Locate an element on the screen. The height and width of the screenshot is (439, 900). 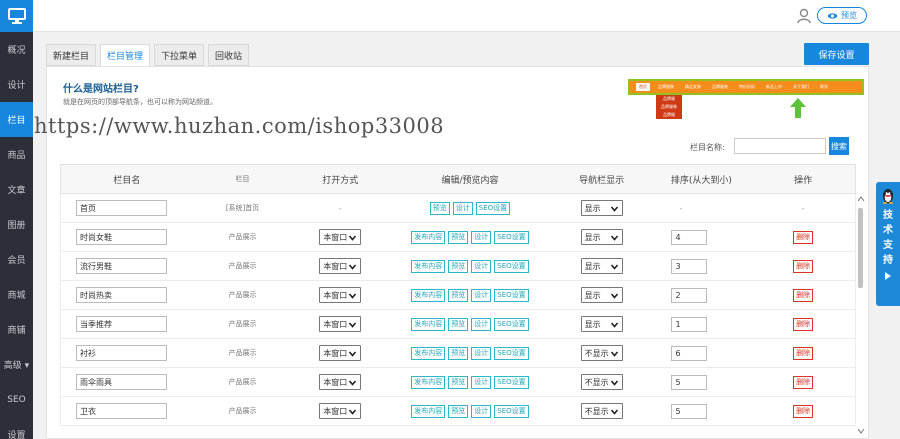
chevron-down-icon is located at coordinates (353, 411).